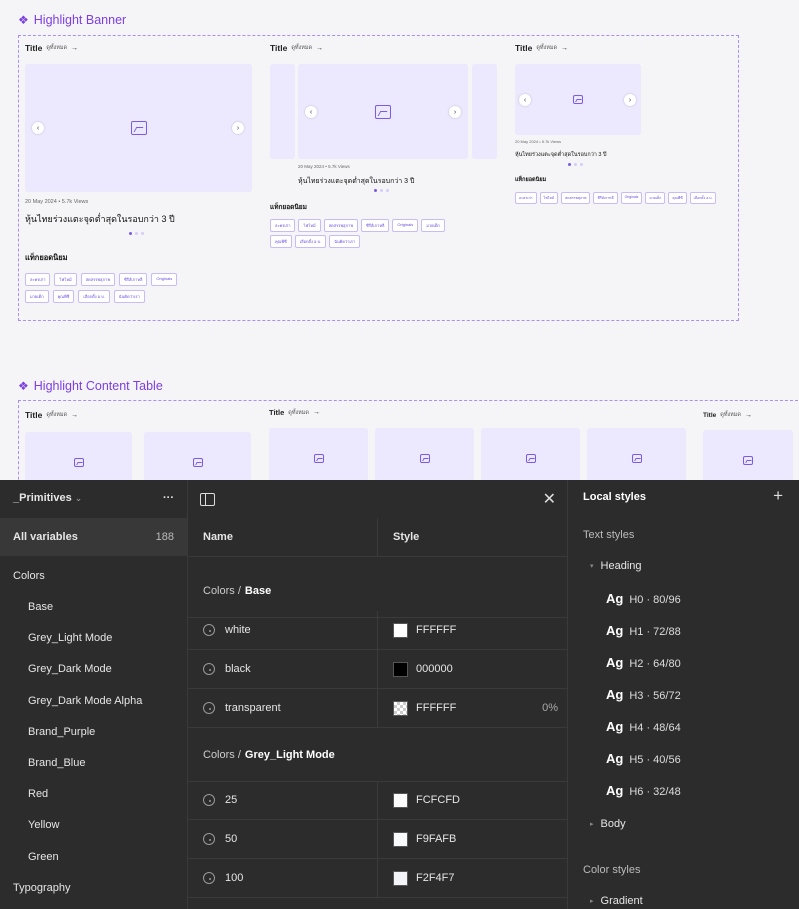 The image size is (799, 909). I want to click on text-style-item: Ag H2 · 64/80, so click(643, 662).